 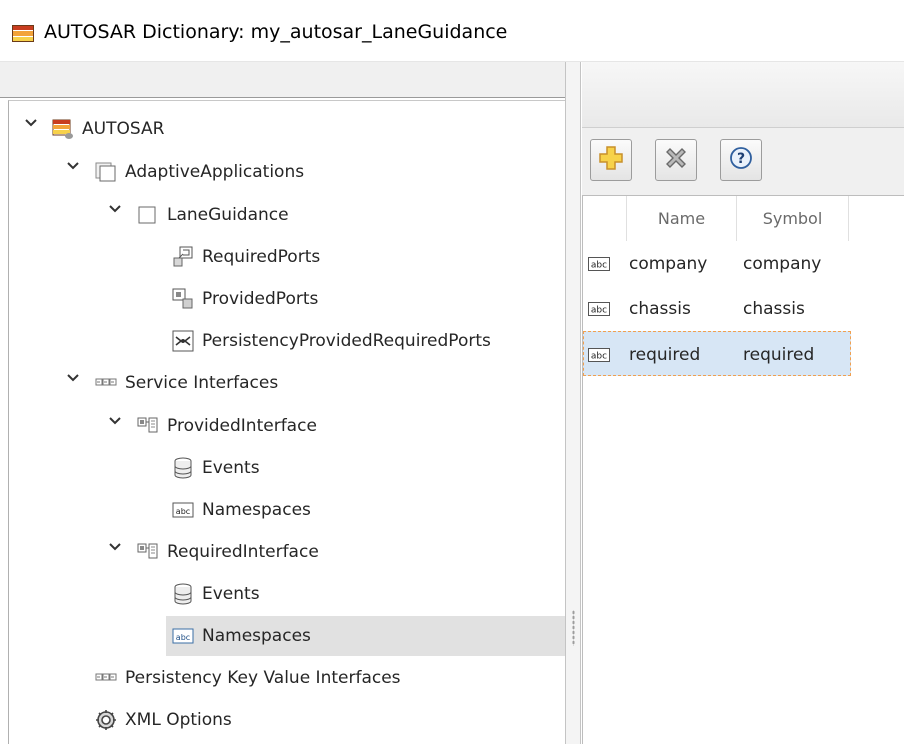 What do you see at coordinates (261, 257) in the screenshot?
I see `tree-node-label: RequiredPorts` at bounding box center [261, 257].